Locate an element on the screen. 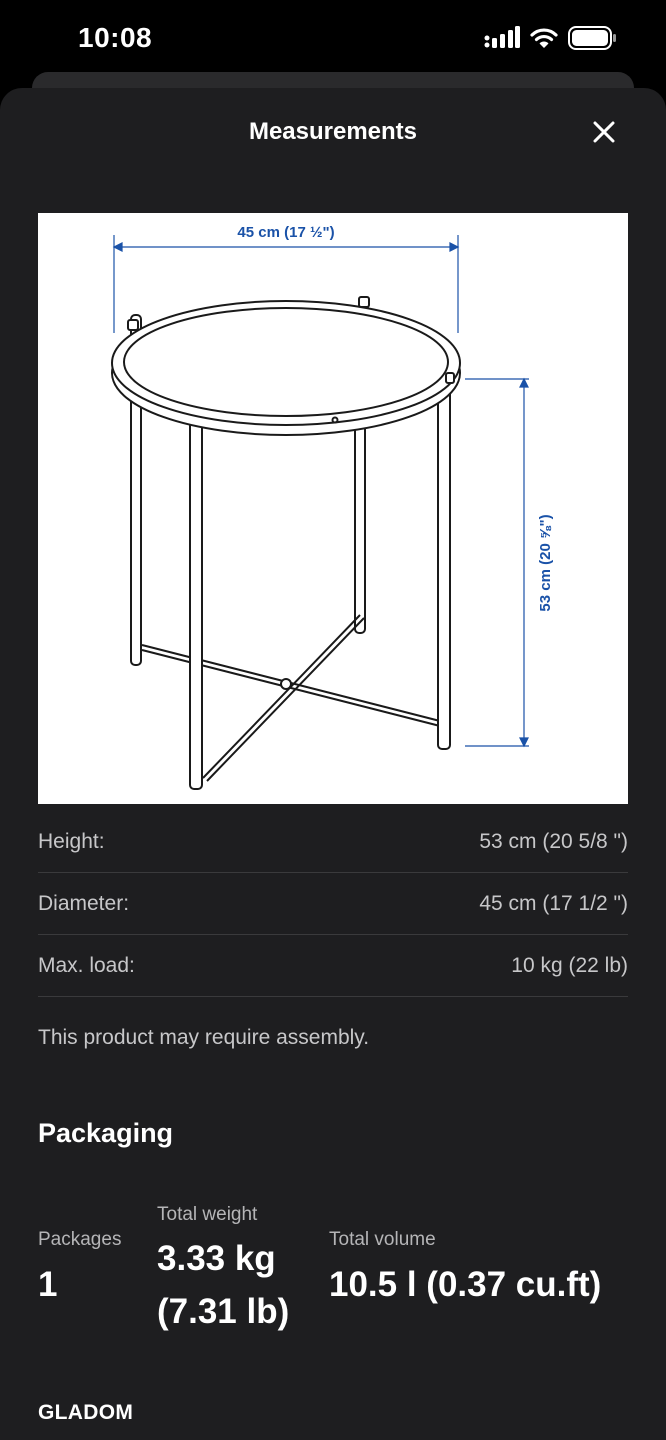  signal-icon is located at coordinates (502, 37).